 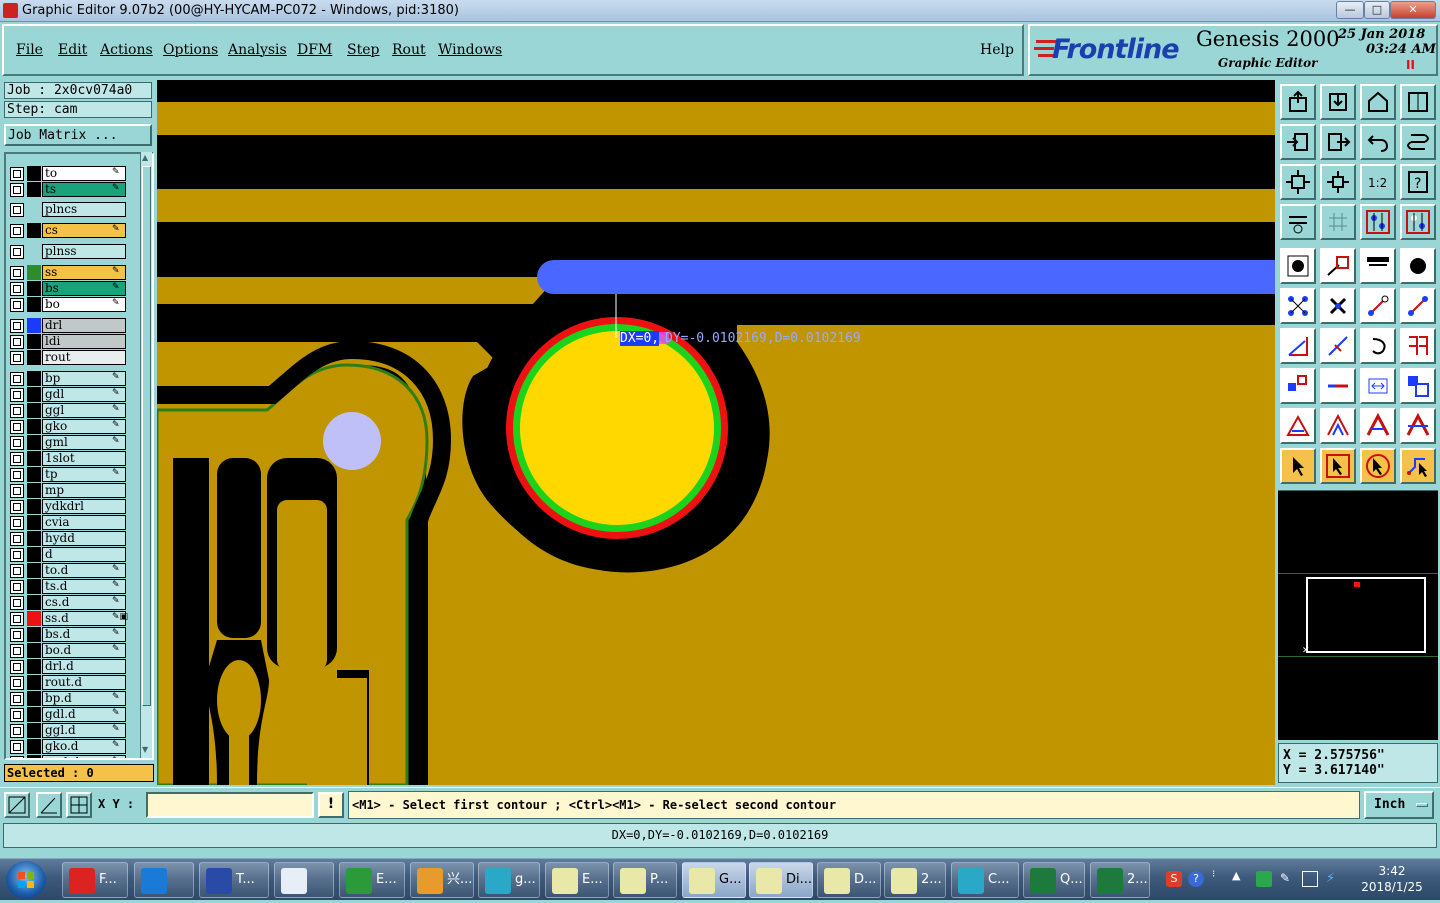 What do you see at coordinates (1310, 879) in the screenshot?
I see `network-icon` at bounding box center [1310, 879].